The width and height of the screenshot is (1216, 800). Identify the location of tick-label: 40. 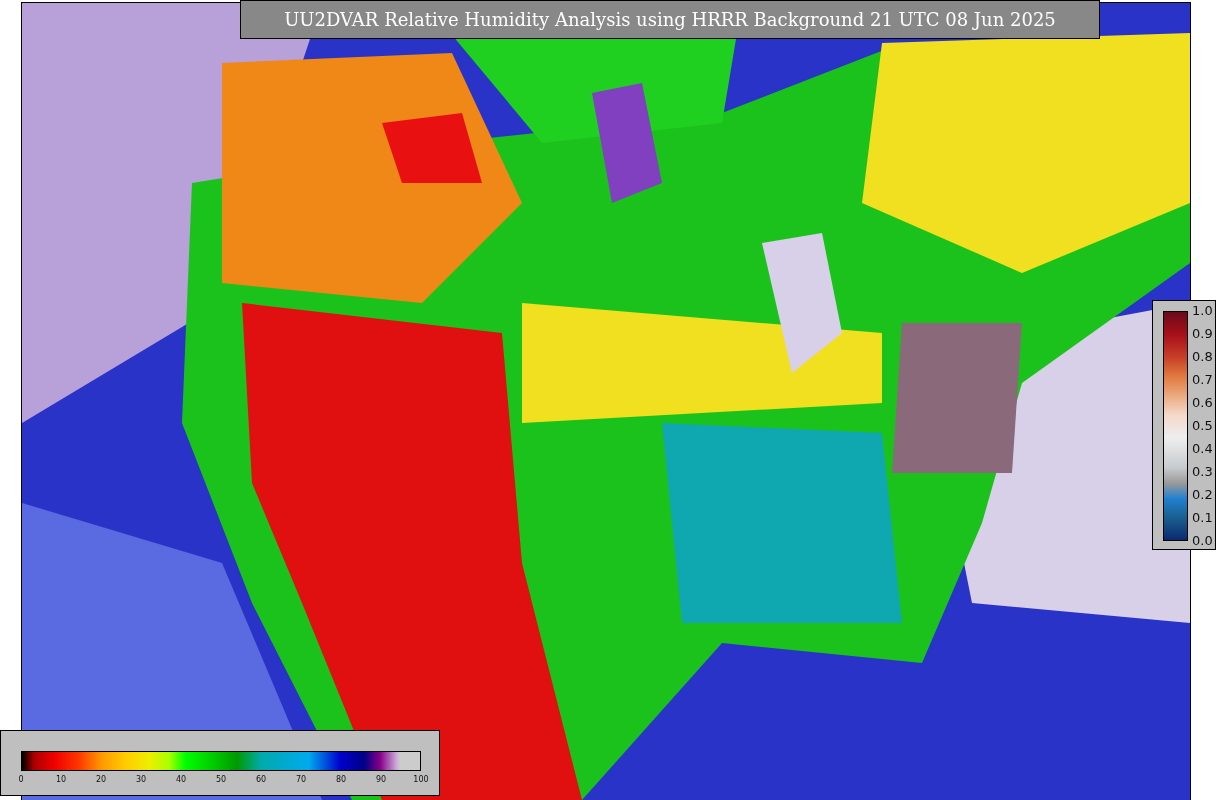
(181, 780).